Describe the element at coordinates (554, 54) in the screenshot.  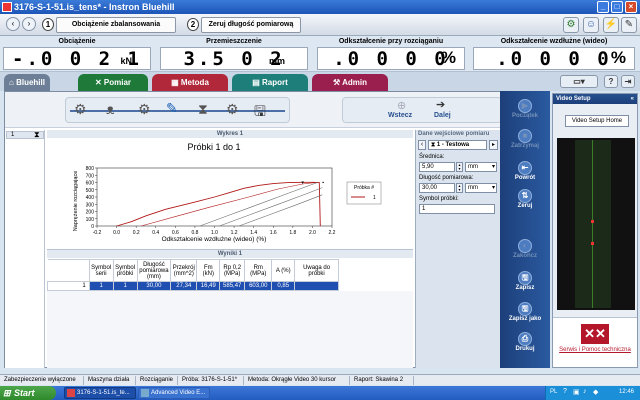
I see `video-strain-readout: Odkształcenie wzdłużne (wideo) .0 0 0 0%` at that location.